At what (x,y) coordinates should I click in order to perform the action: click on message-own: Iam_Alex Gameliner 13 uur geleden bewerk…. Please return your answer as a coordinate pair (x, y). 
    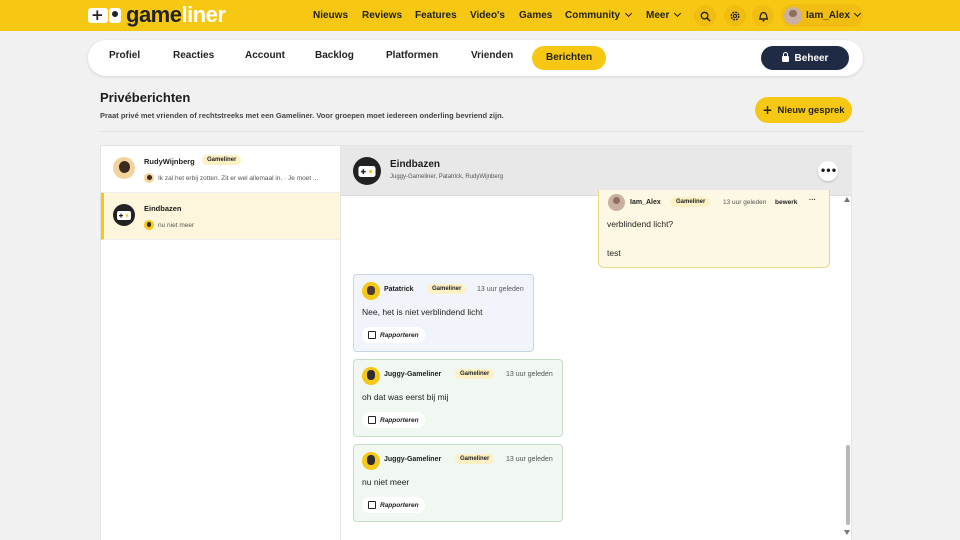
    Looking at the image, I should click on (714, 229).